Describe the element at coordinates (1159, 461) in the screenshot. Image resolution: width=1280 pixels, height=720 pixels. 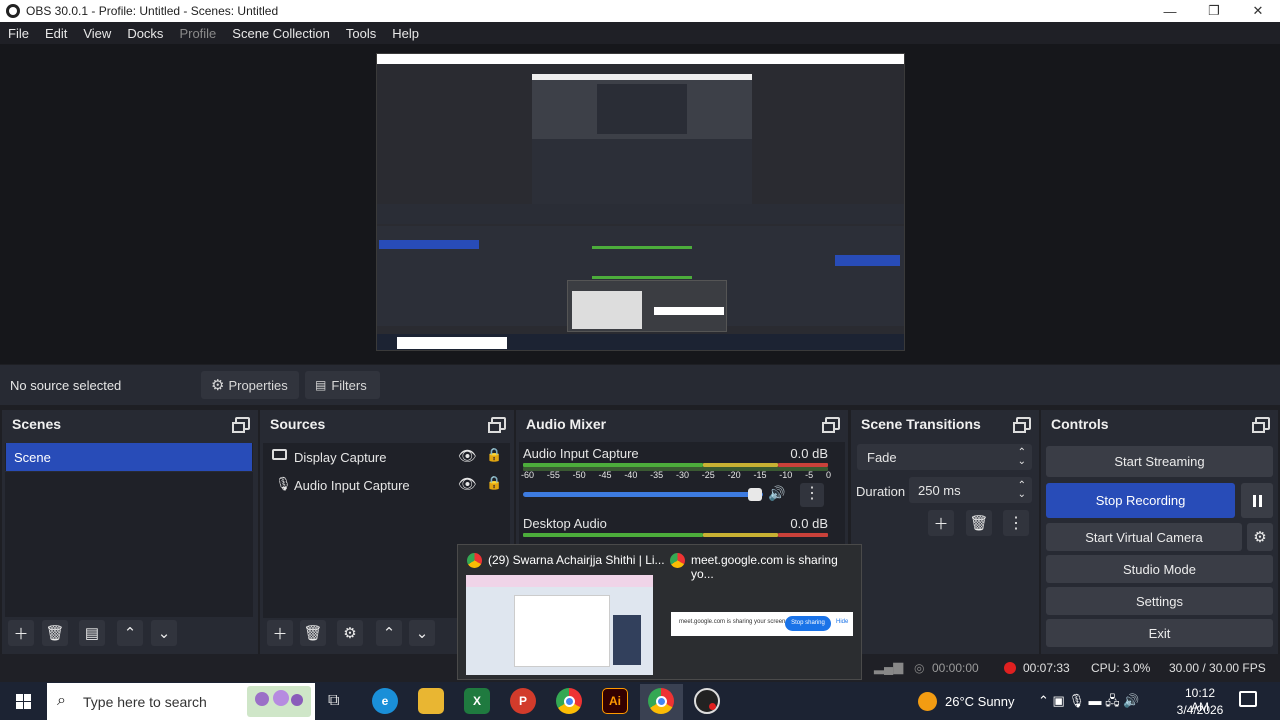
I see `start-streaming-button: Start Streaming` at that location.